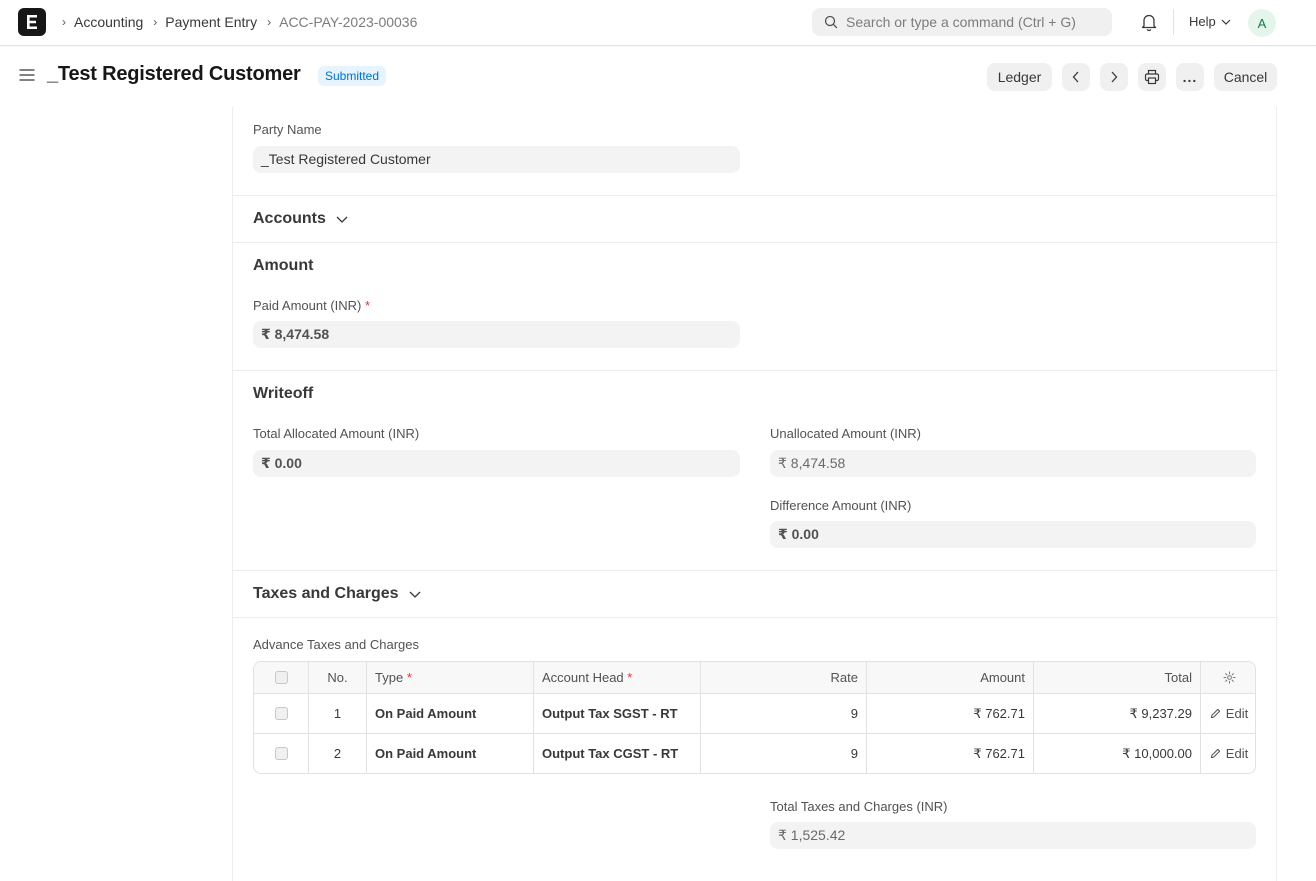  I want to click on header-account-head-text: Account Head, so click(583, 677).